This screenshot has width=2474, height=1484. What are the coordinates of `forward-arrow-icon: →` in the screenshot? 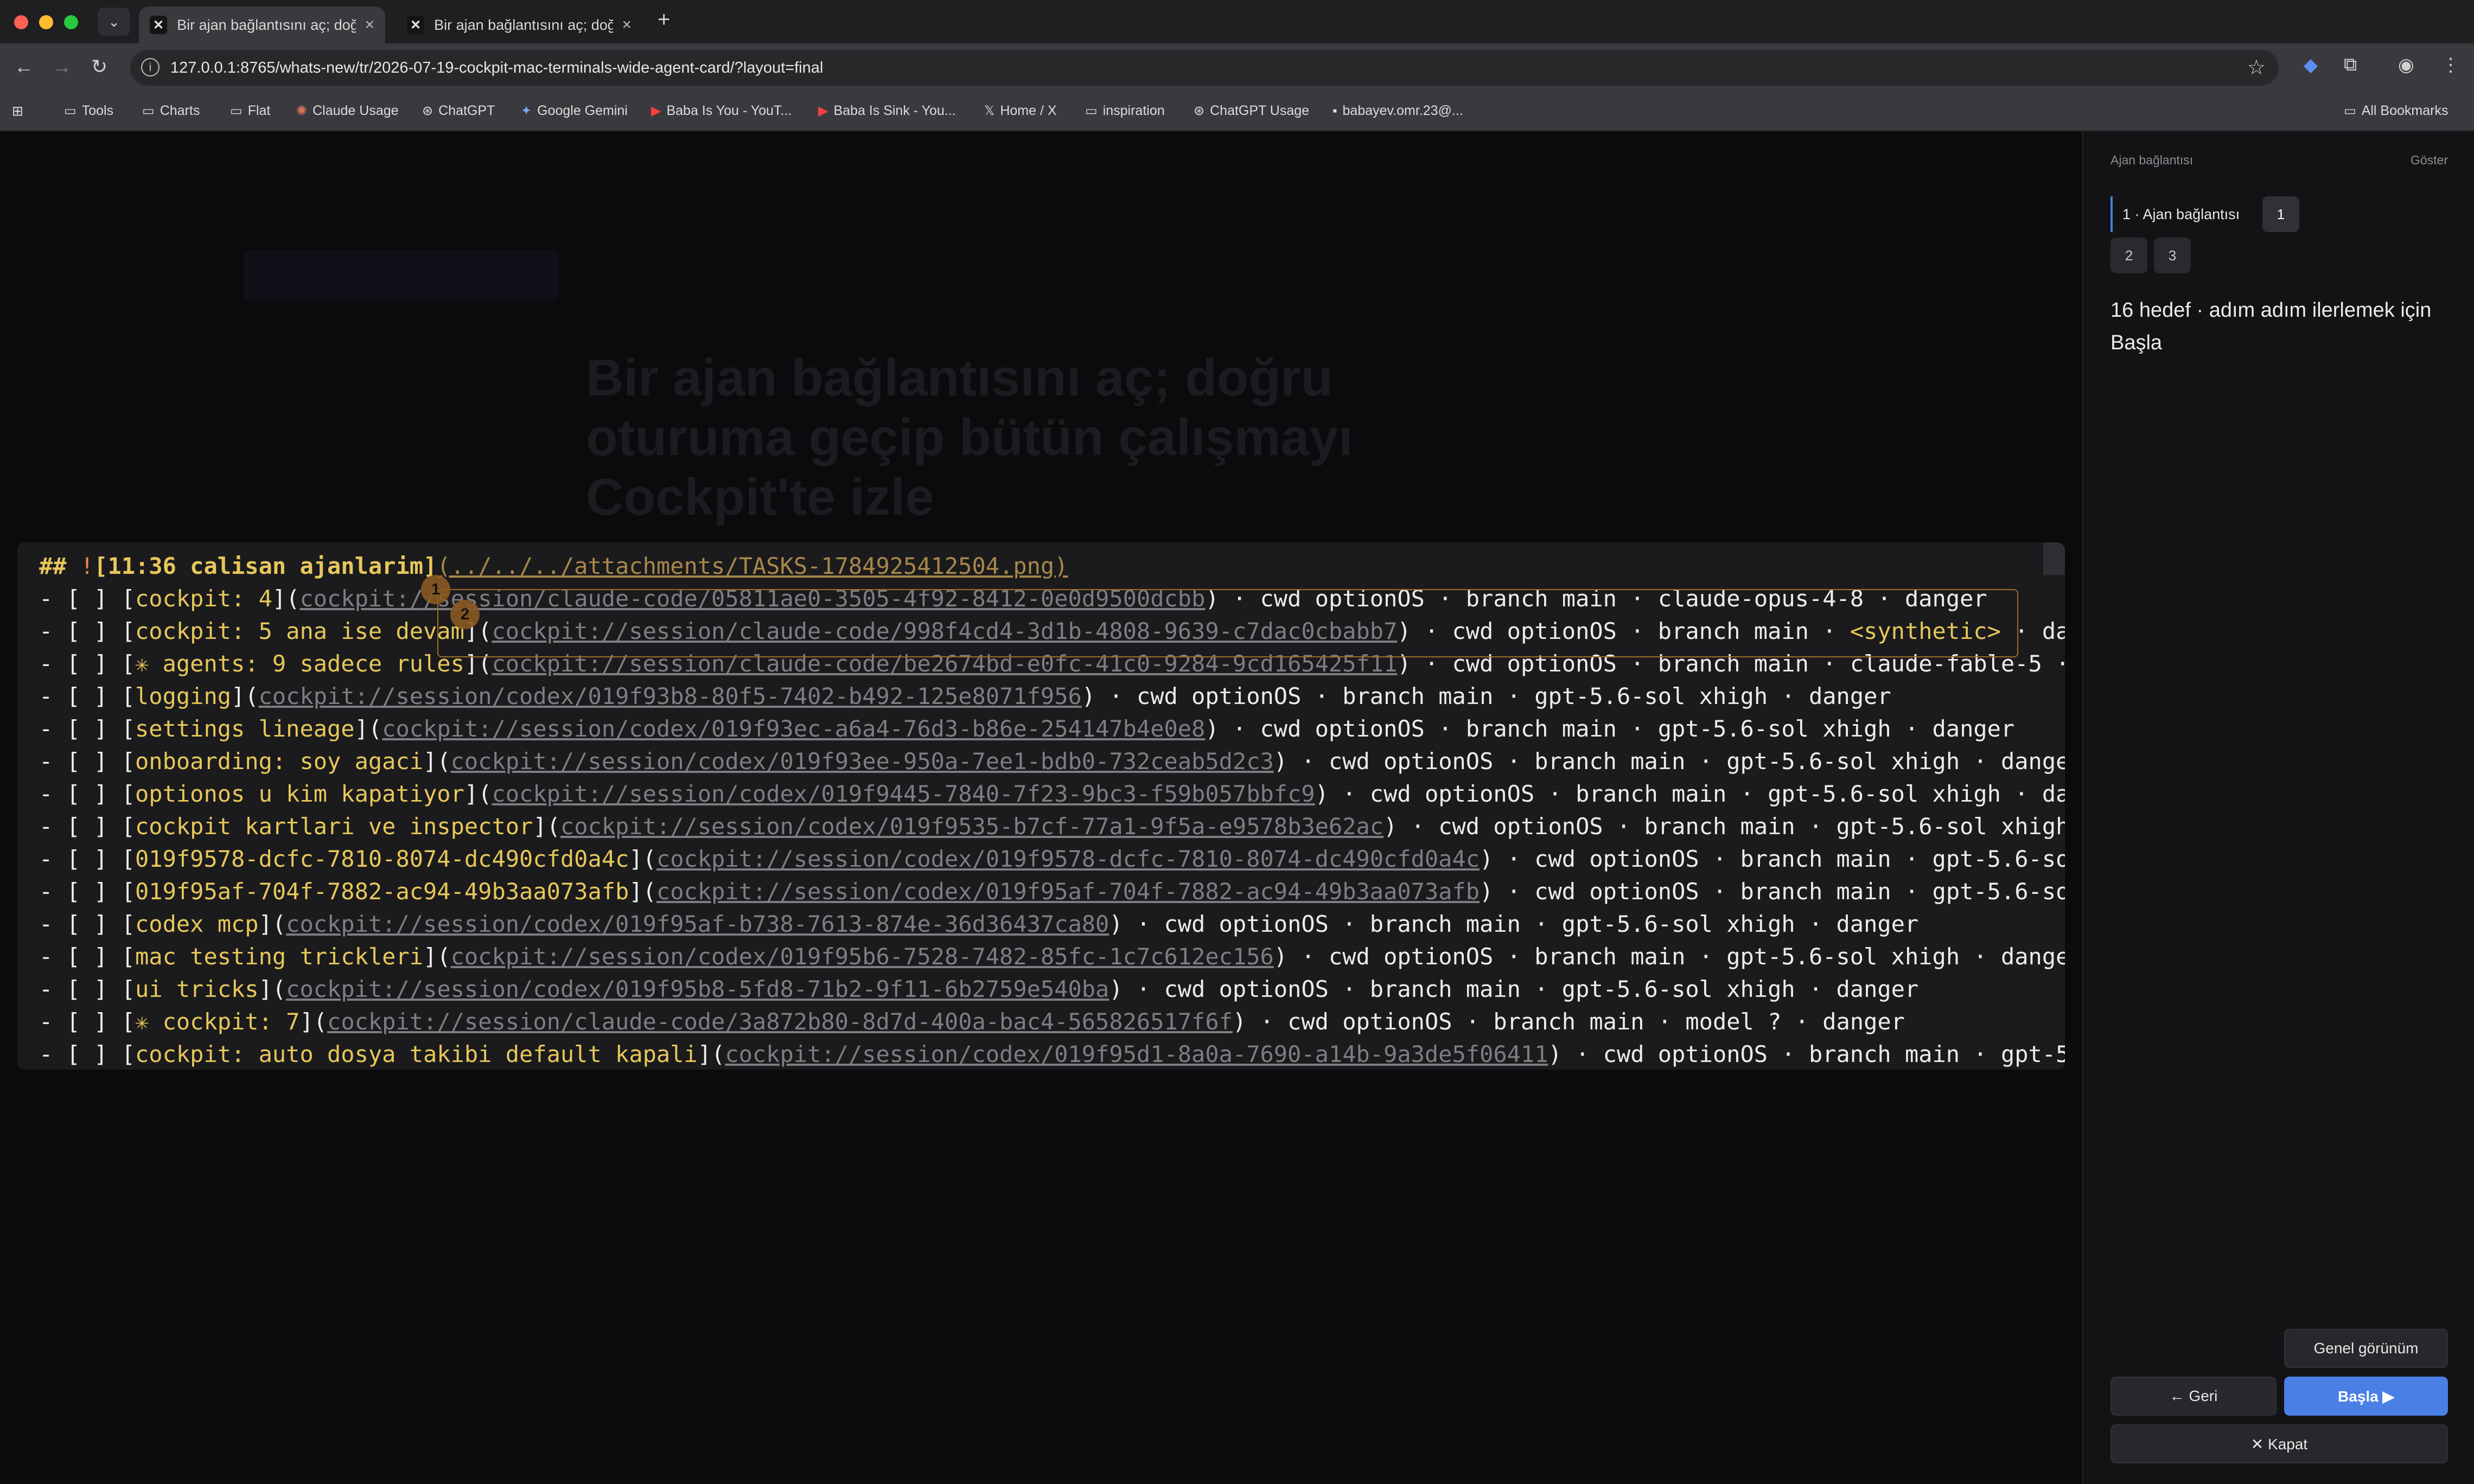 It's located at (62, 66).